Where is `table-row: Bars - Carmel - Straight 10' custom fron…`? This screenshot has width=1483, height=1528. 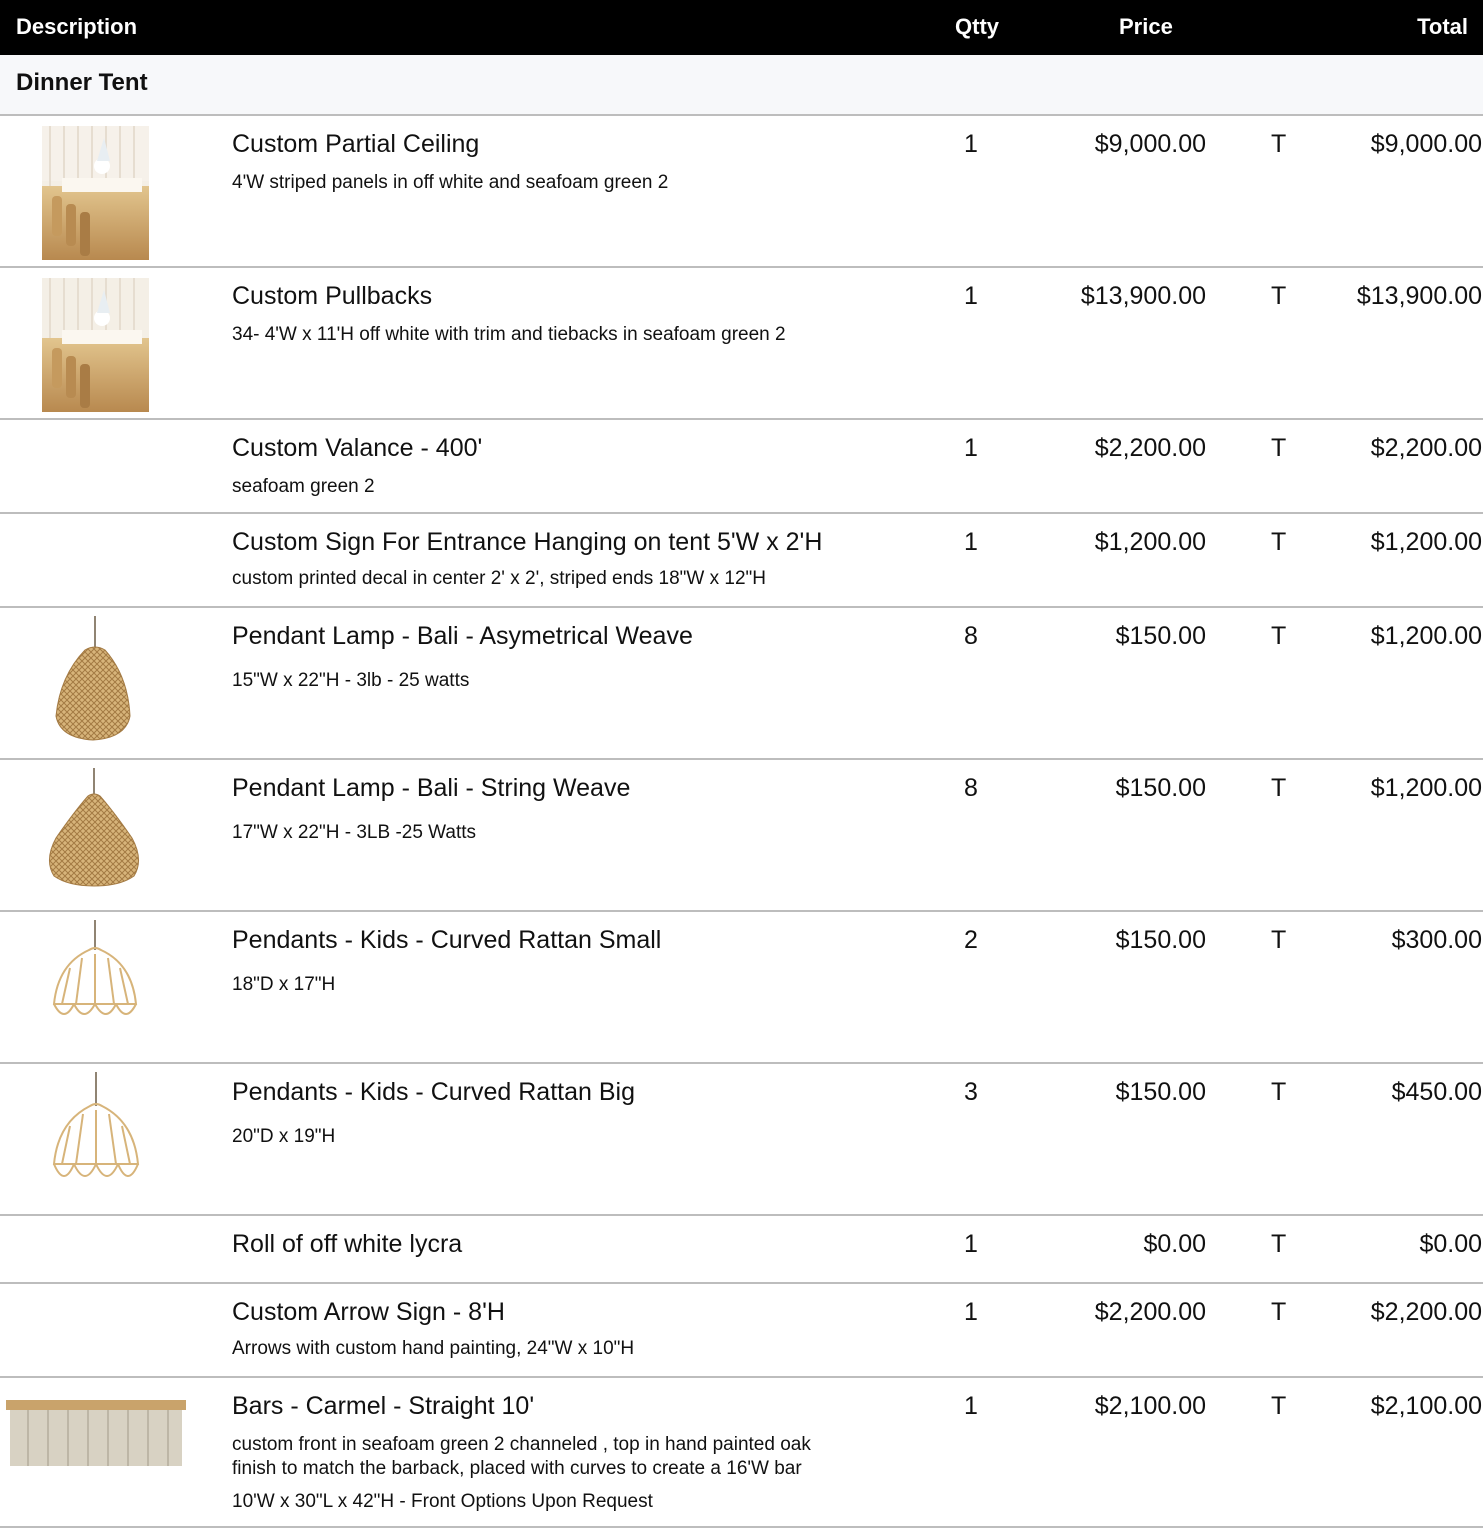 table-row: Bars - Carmel - Straight 10' custom fron… is located at coordinates (741, 1453).